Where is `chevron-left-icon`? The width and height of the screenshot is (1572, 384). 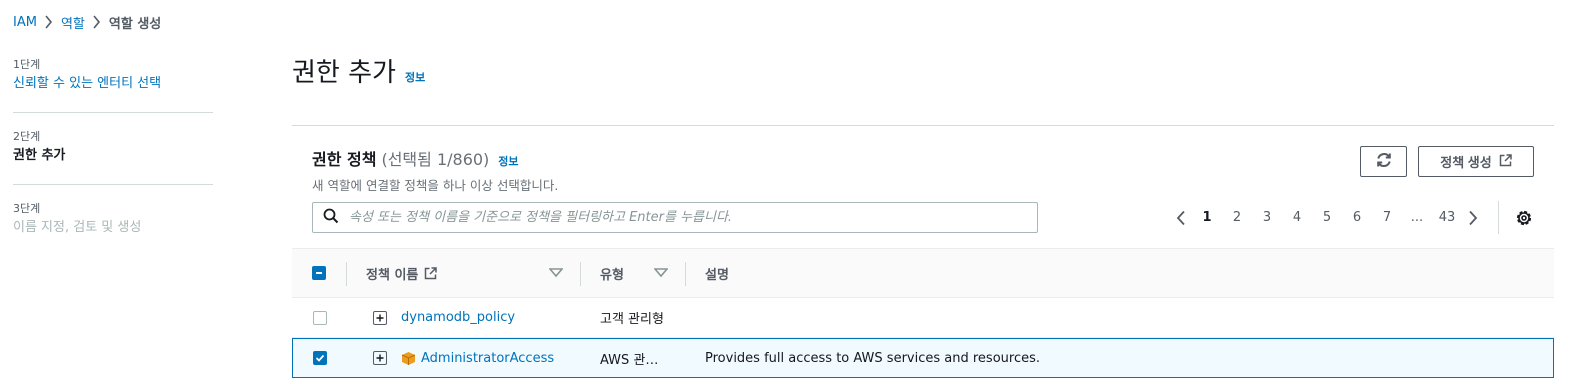
chevron-left-icon is located at coordinates (1181, 218).